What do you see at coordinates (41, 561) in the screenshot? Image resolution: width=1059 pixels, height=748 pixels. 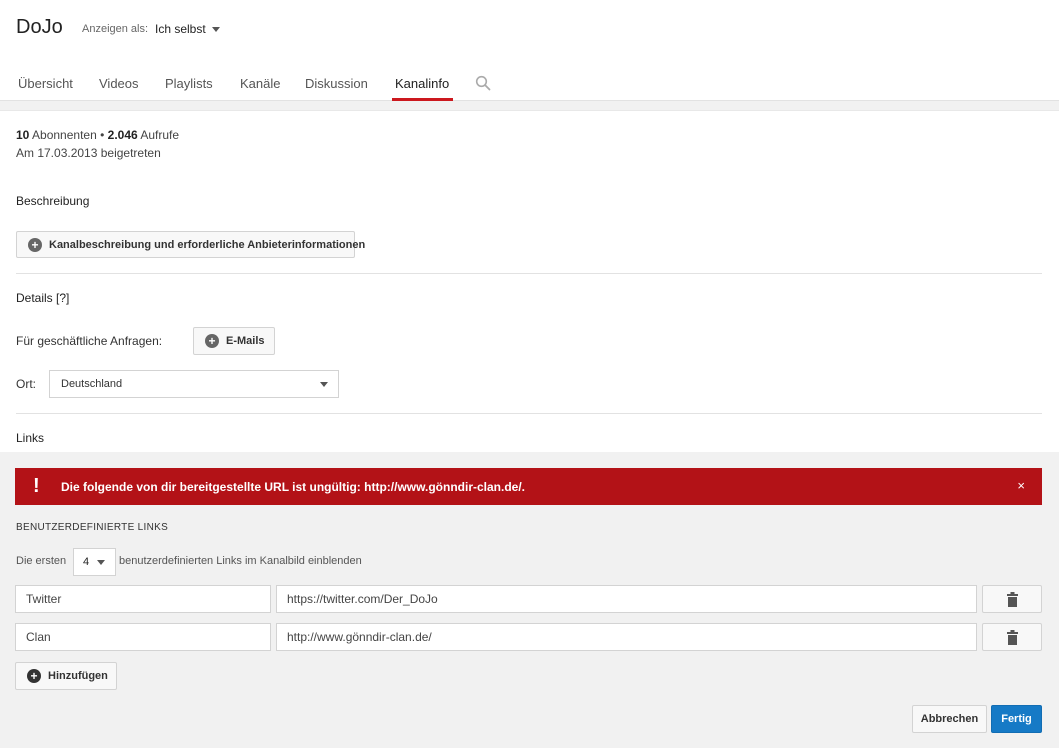 I see `show-links-prefix: Die ersten` at bounding box center [41, 561].